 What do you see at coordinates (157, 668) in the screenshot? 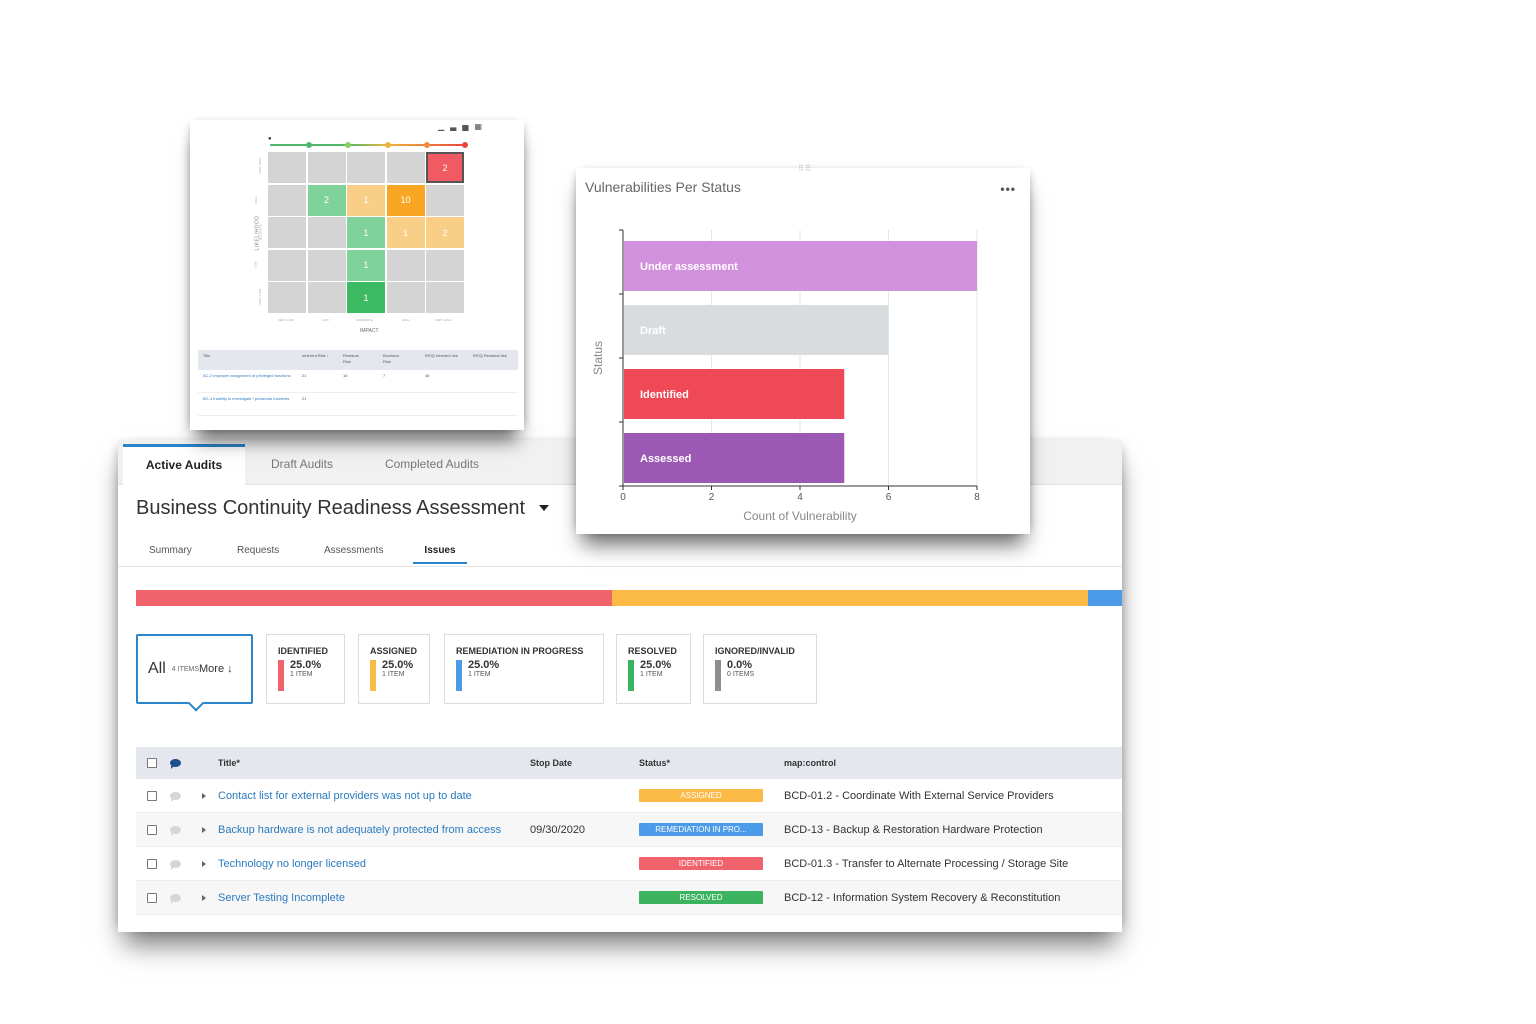
I see `filter-all-label: All` at bounding box center [157, 668].